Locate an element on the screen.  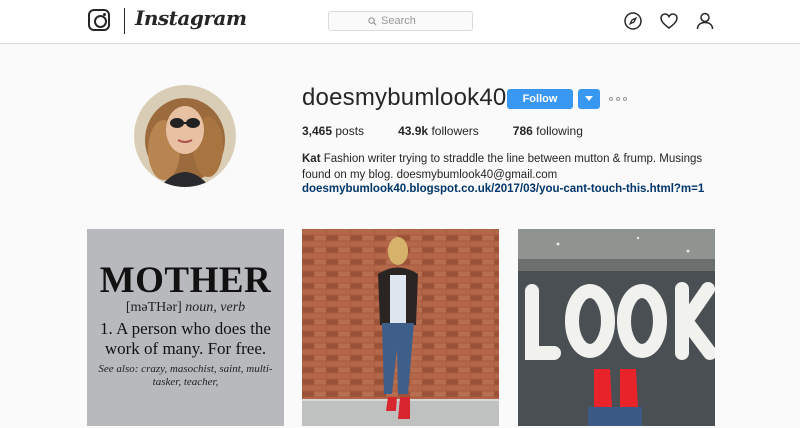
caret-down-icon is located at coordinates (589, 98).